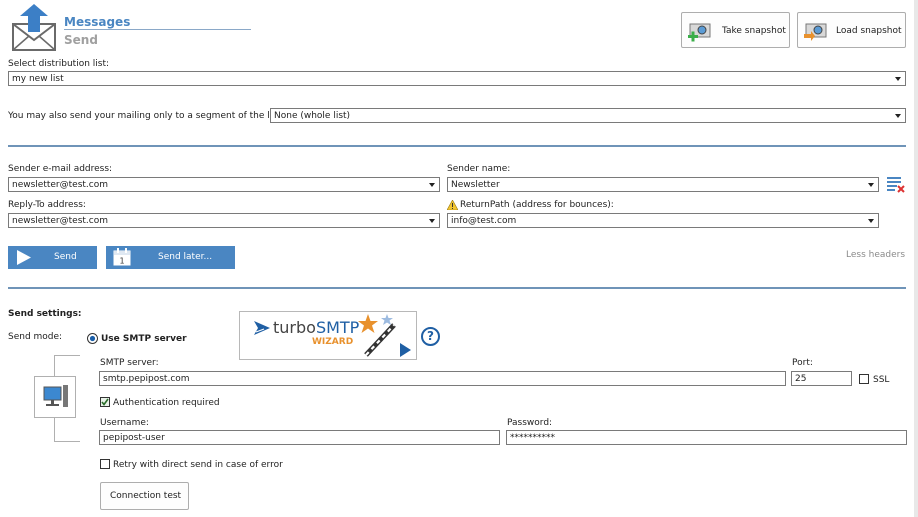 This screenshot has width=918, height=517. I want to click on port-value: 25, so click(801, 379).